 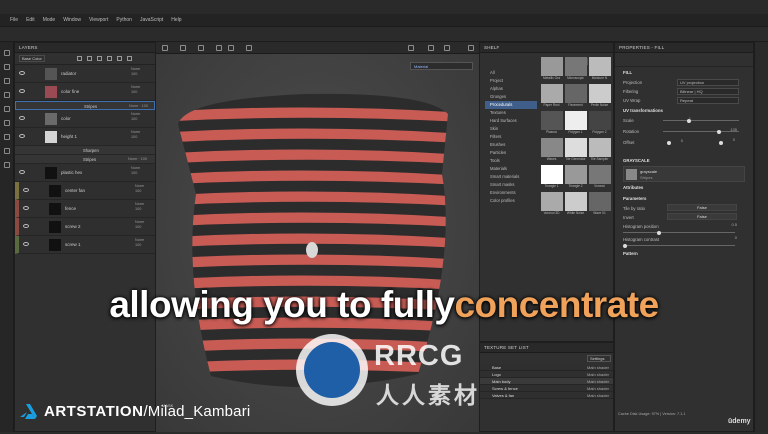 I want to click on rotation-slider, so click(x=701, y=131).